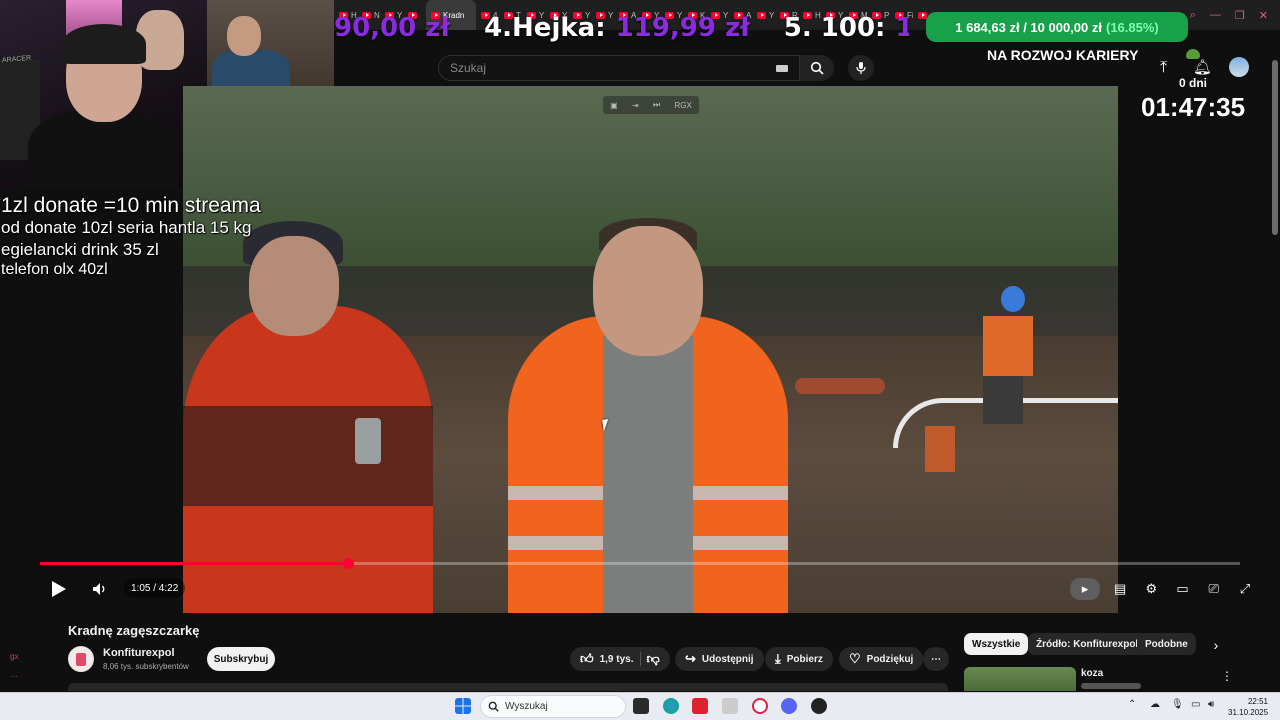  Describe the element at coordinates (1151, 589) in the screenshot. I see `settings-gear-icon: ⚙` at that location.